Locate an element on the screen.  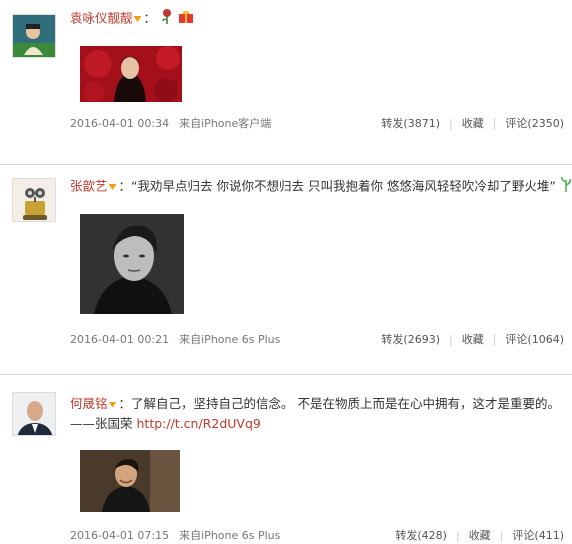
post-time: 2016-04-01 00:21 is located at coordinates (119, 339).